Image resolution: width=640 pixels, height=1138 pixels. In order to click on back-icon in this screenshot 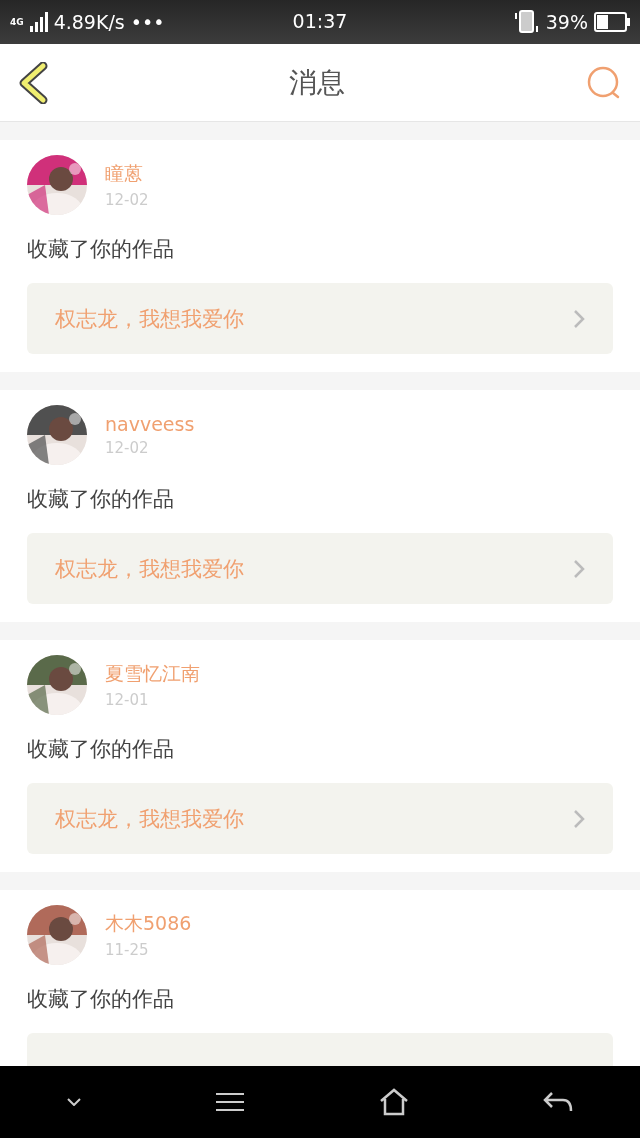, I will do `click(33, 82)`.